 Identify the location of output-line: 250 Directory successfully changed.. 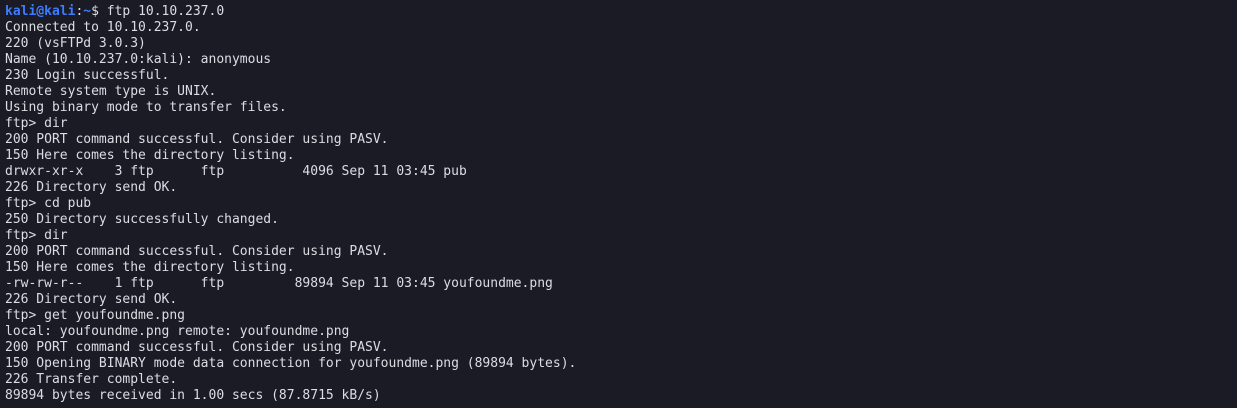
(142, 219).